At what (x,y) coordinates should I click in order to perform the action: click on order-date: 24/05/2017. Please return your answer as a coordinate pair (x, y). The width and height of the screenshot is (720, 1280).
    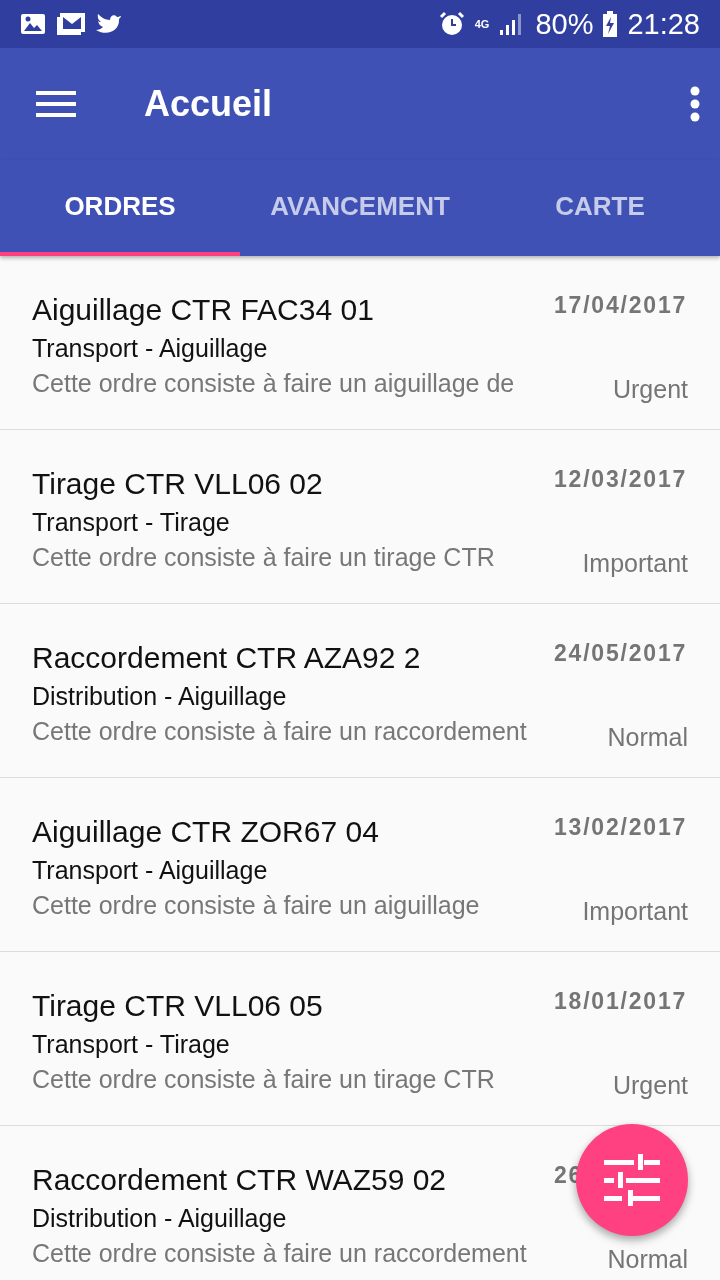
    Looking at the image, I should click on (621, 653).